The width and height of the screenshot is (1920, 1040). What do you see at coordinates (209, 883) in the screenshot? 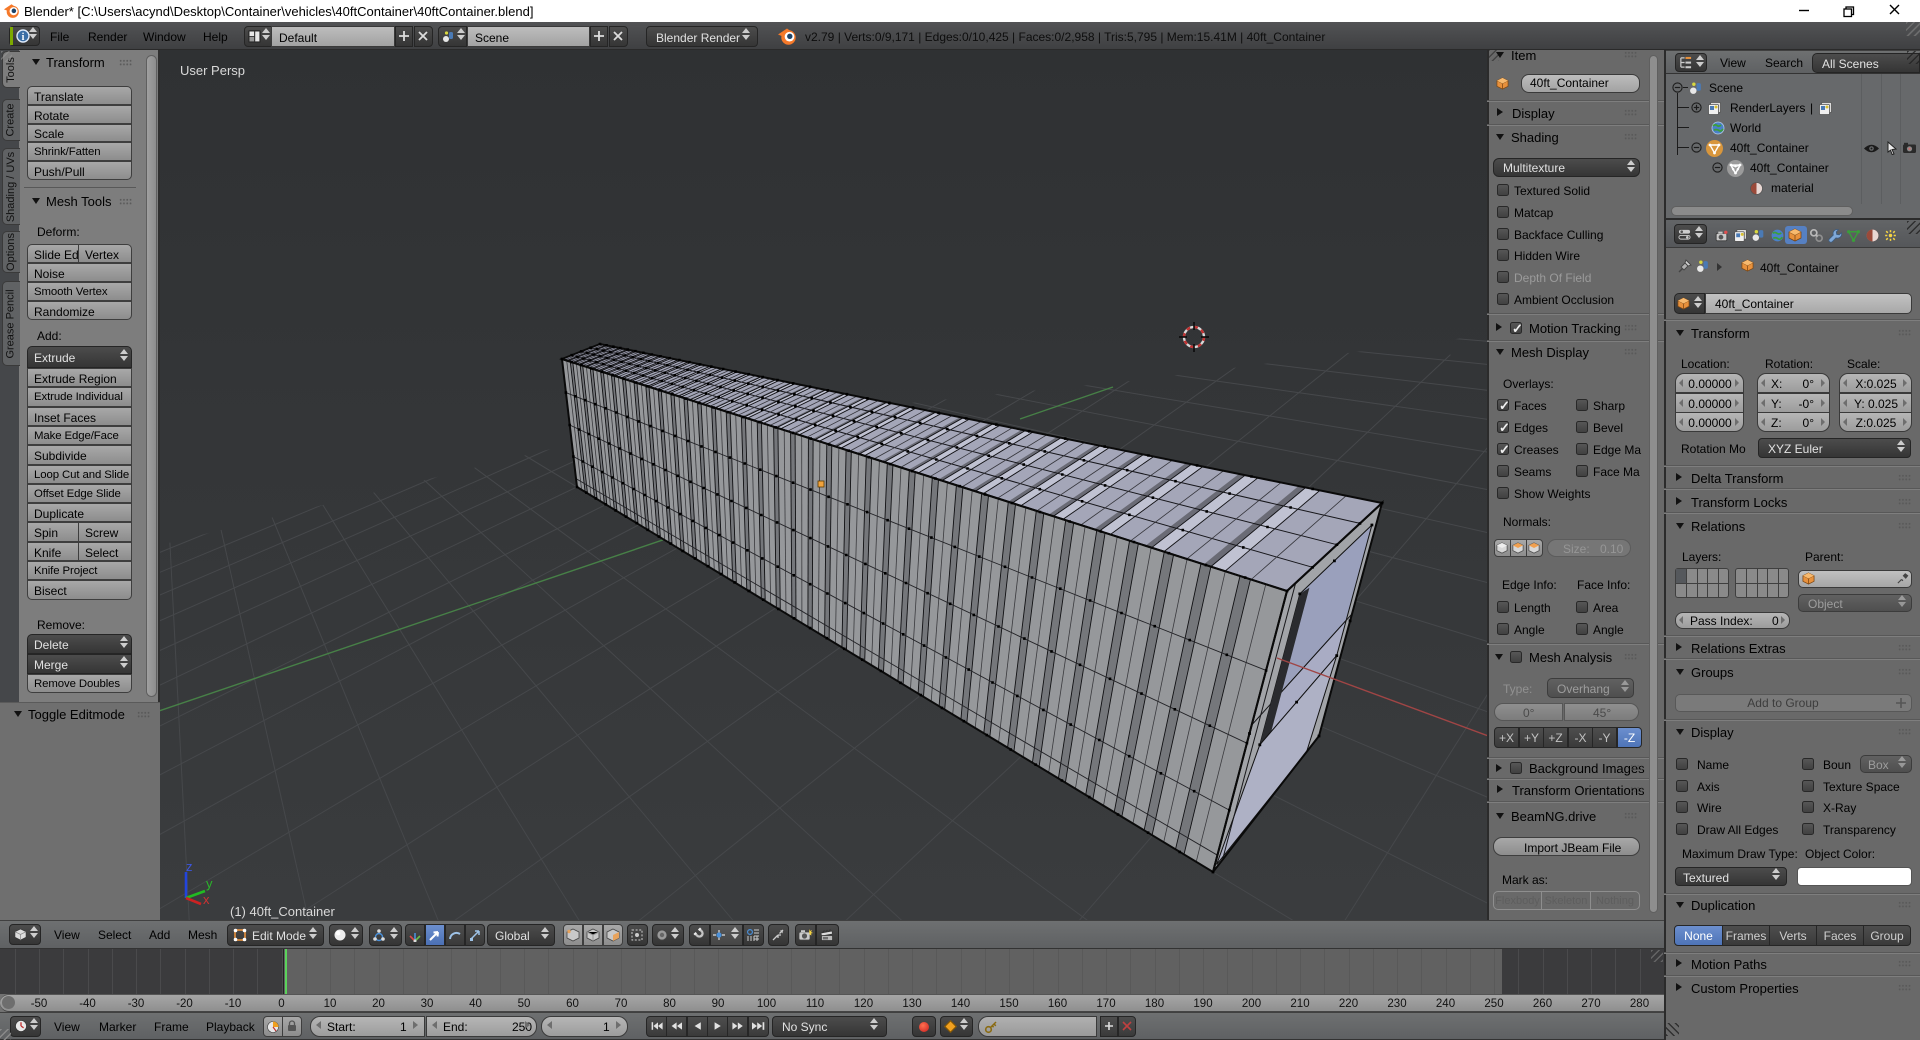
I see `svg-text: y` at bounding box center [209, 883].